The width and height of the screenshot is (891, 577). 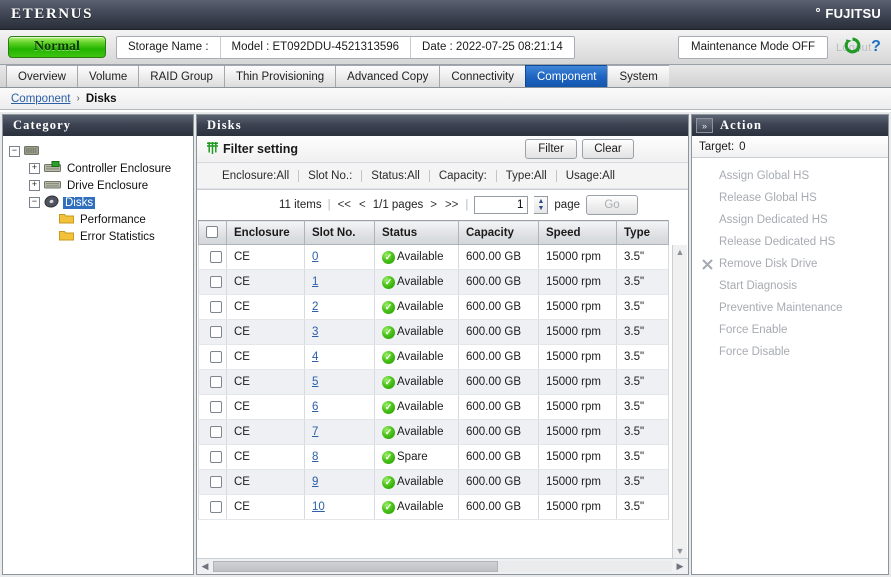 I want to click on tree-node-error-statistics: Error Statistics, so click(x=101, y=236).